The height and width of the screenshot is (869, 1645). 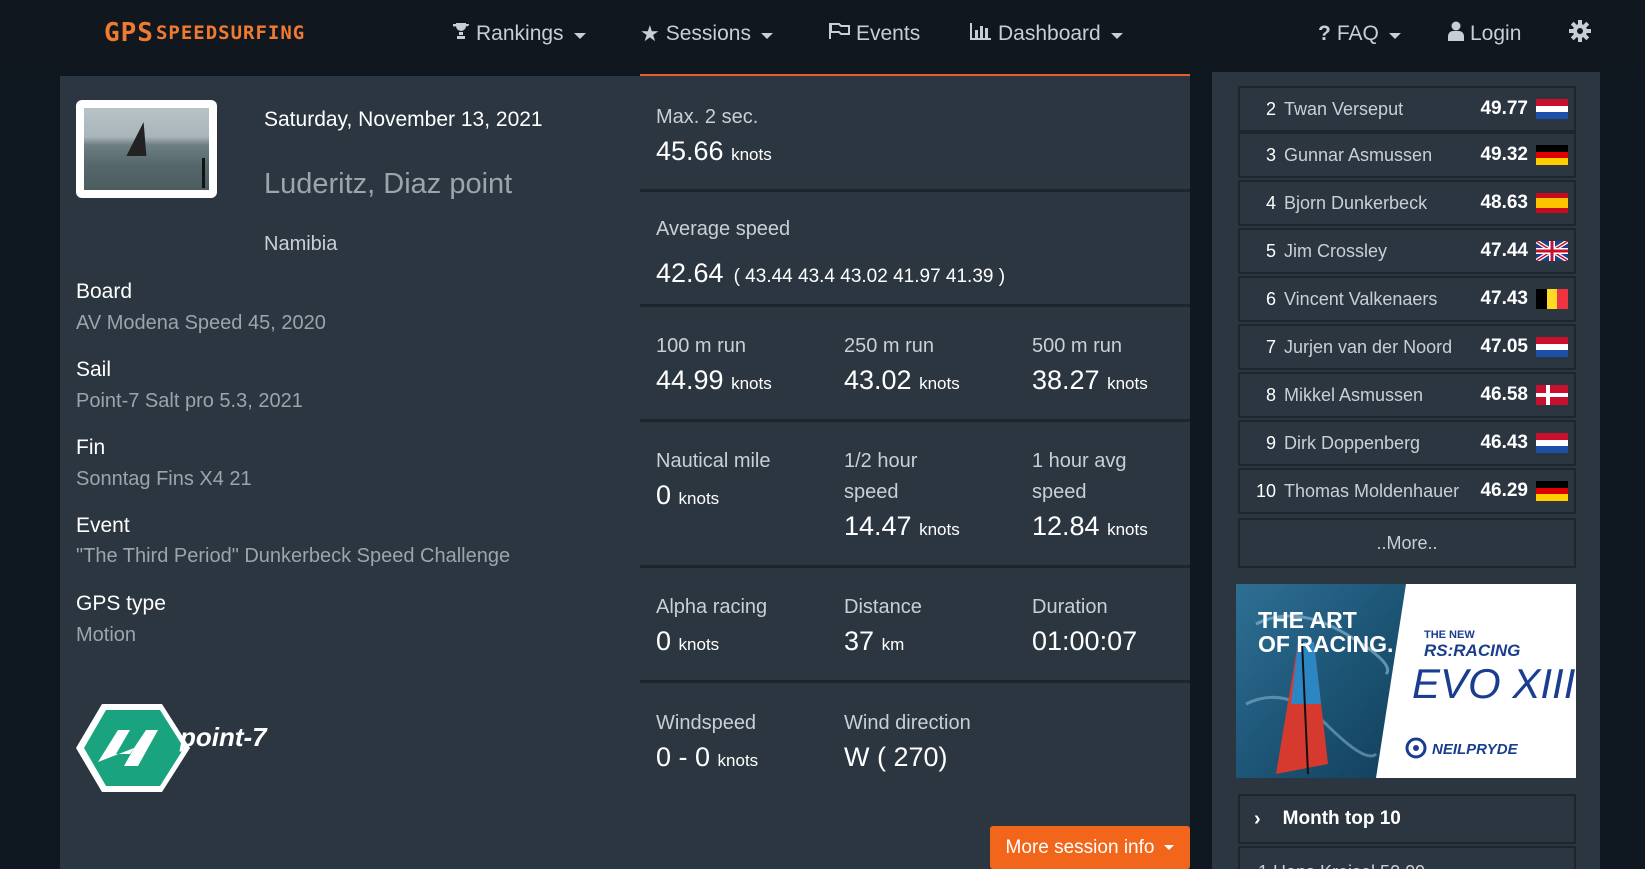 What do you see at coordinates (1049, 33) in the screenshot?
I see `nav-dashboard-label: Dashboard` at bounding box center [1049, 33].